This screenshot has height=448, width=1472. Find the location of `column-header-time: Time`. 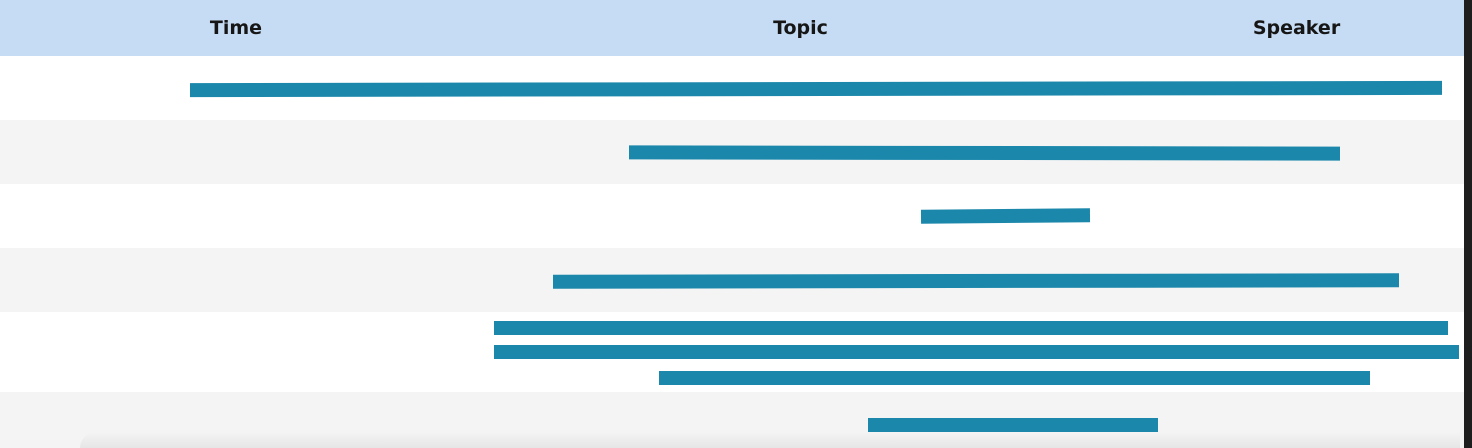

column-header-time: Time is located at coordinates (236, 28).